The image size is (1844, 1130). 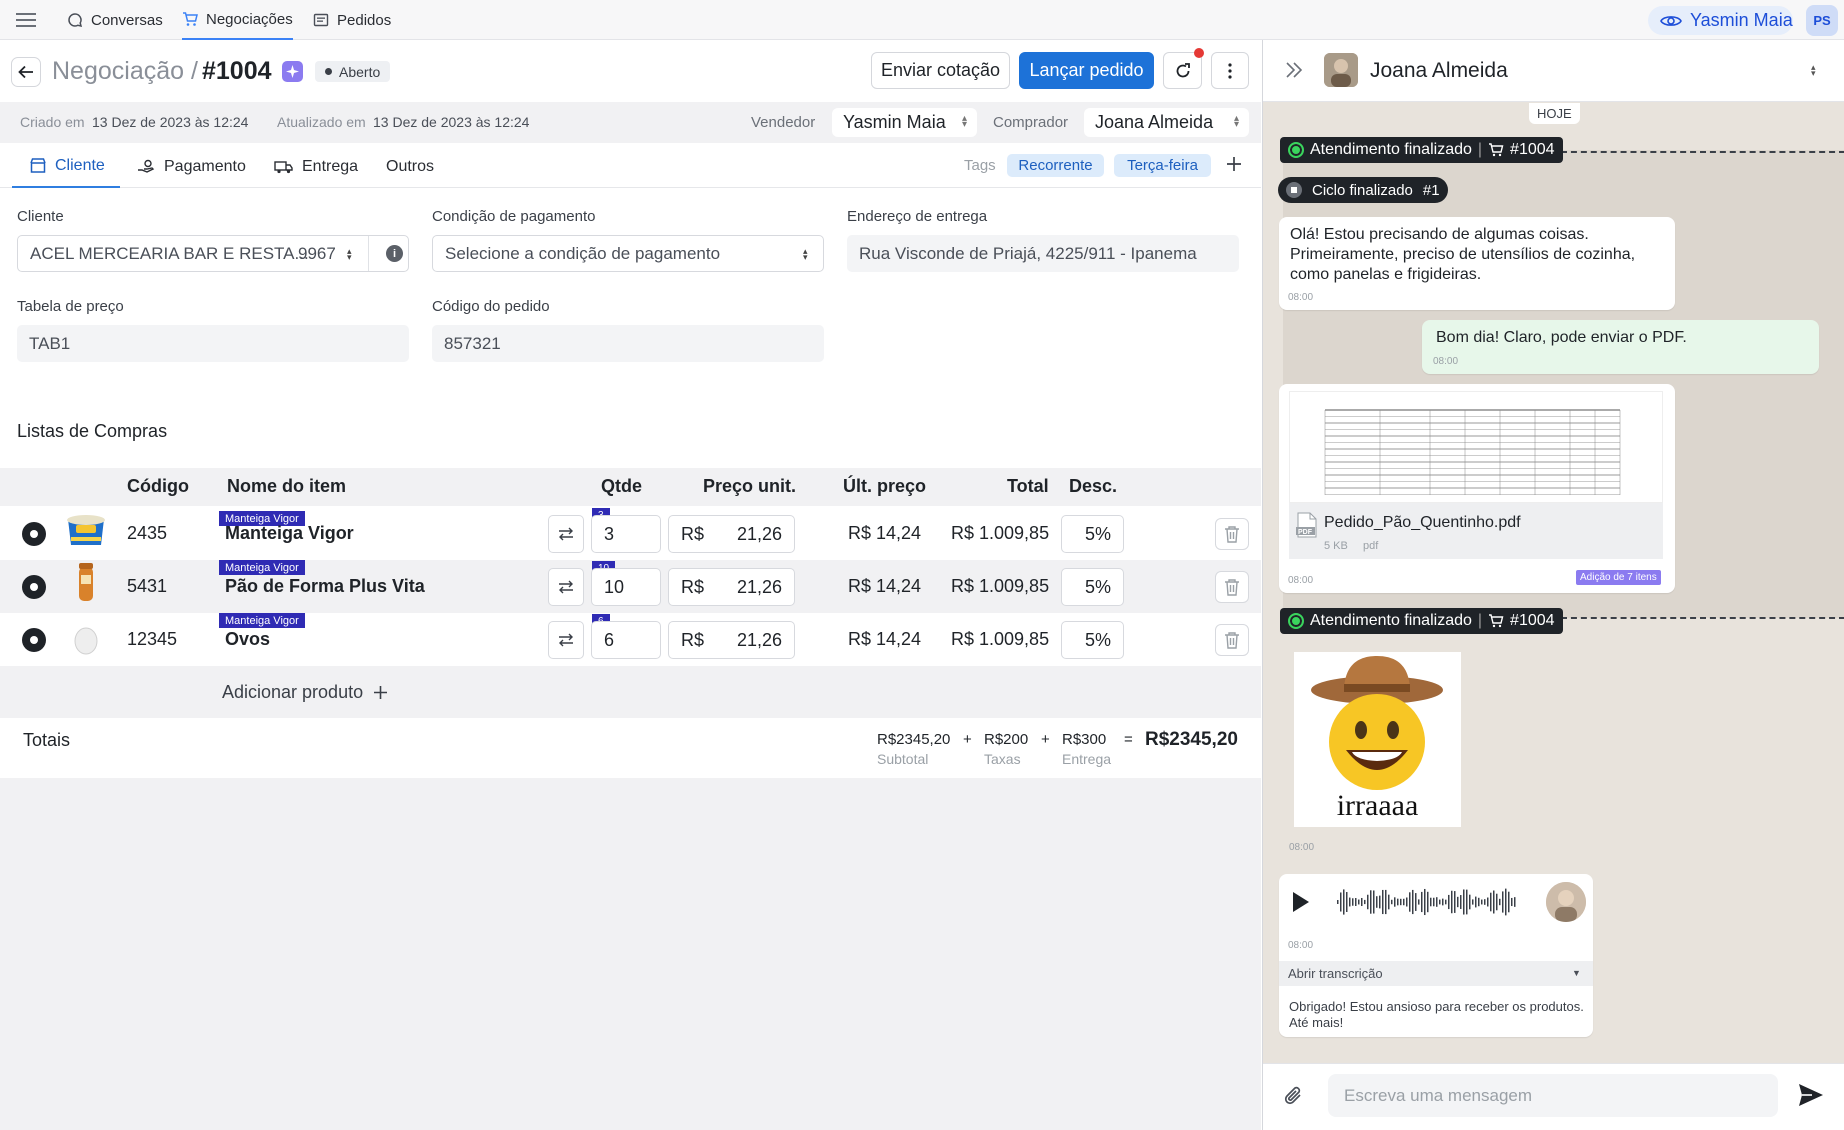 I want to click on tab-cliente: Cliente, so click(x=66, y=166).